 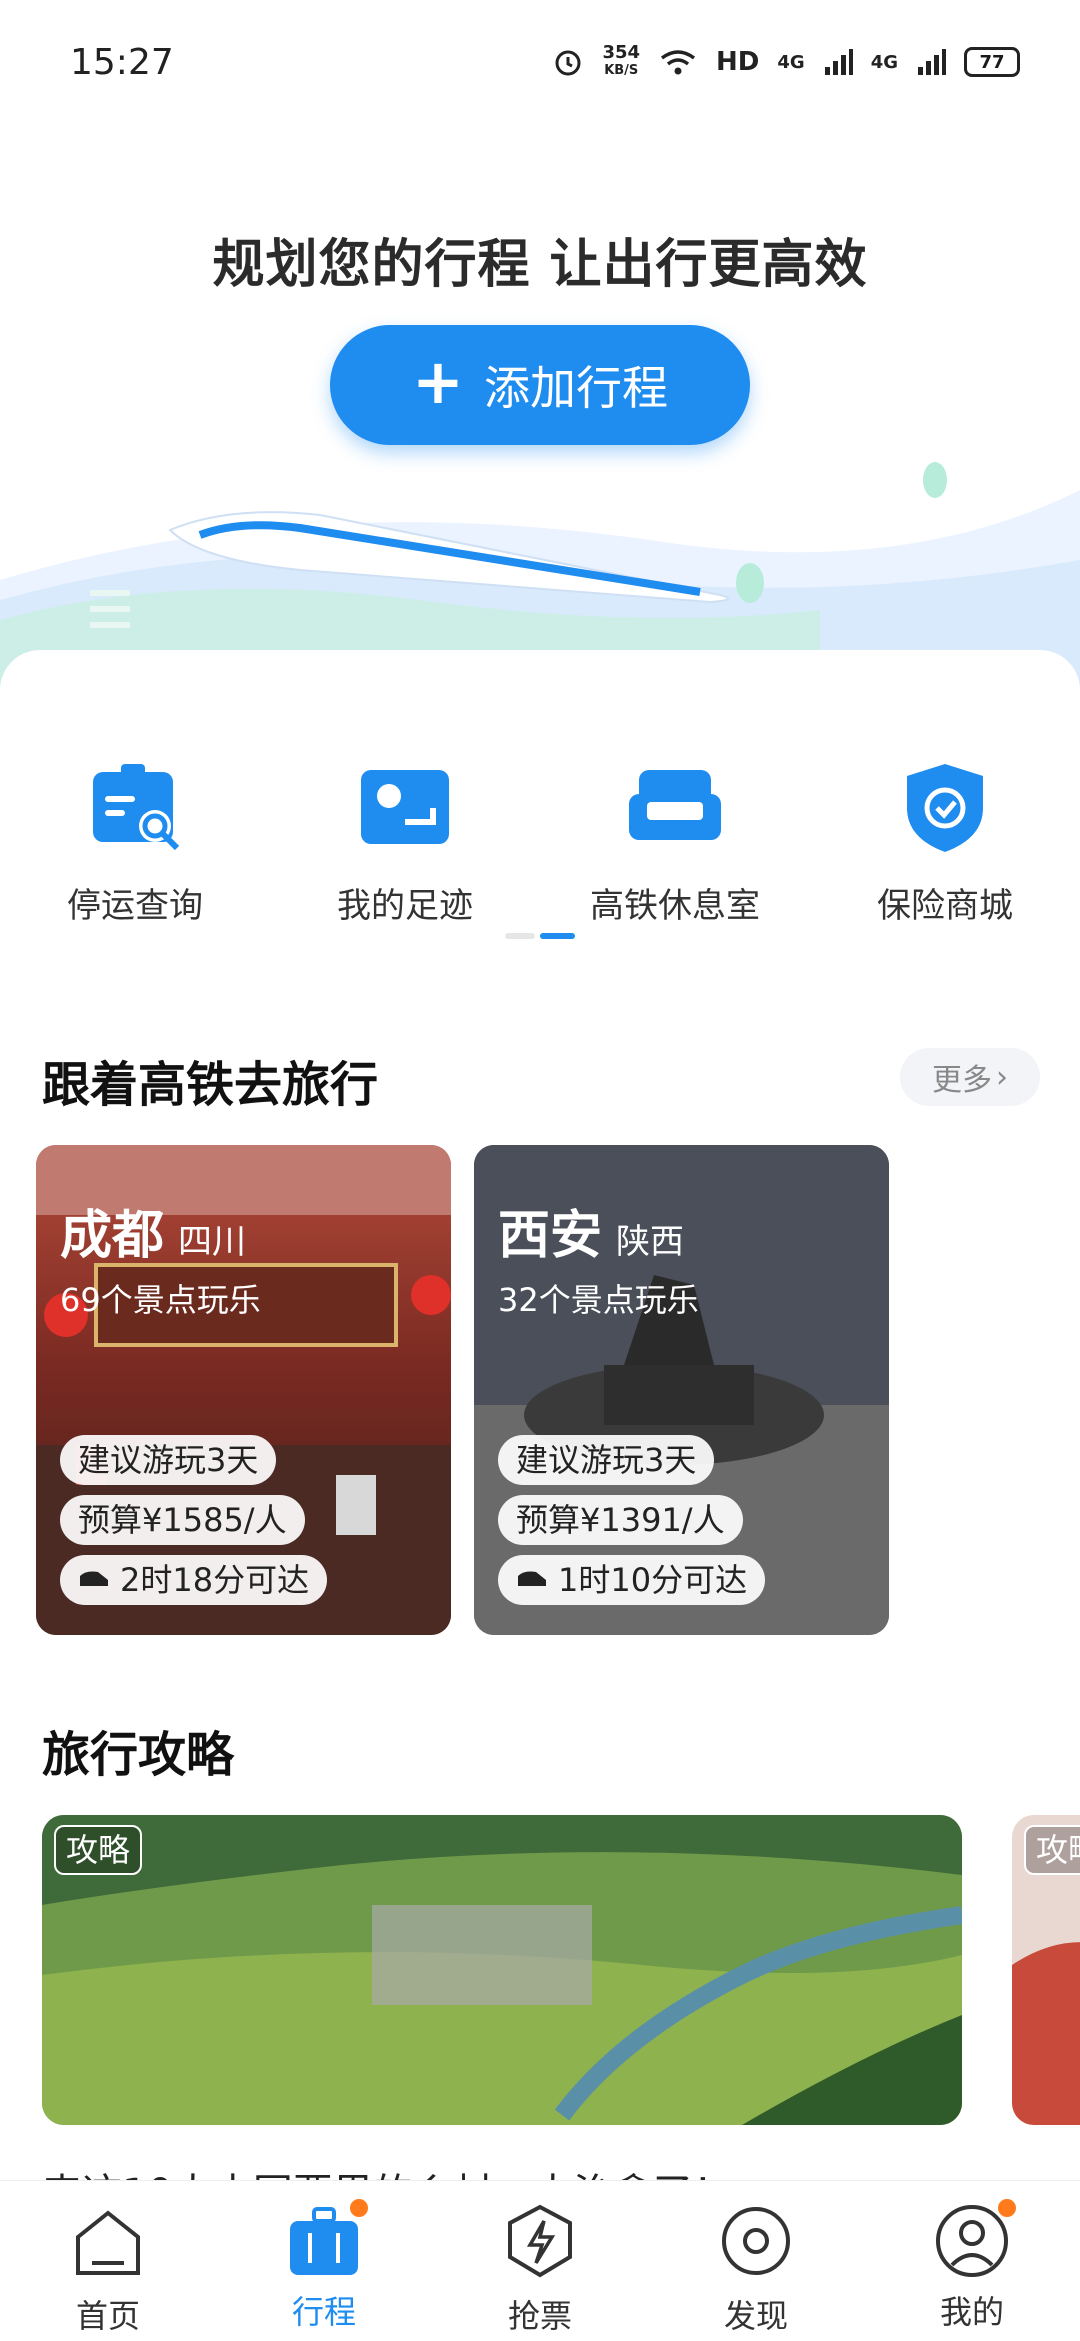 What do you see at coordinates (1052, 1850) in the screenshot?
I see `guide-tag-2: 攻略` at bounding box center [1052, 1850].